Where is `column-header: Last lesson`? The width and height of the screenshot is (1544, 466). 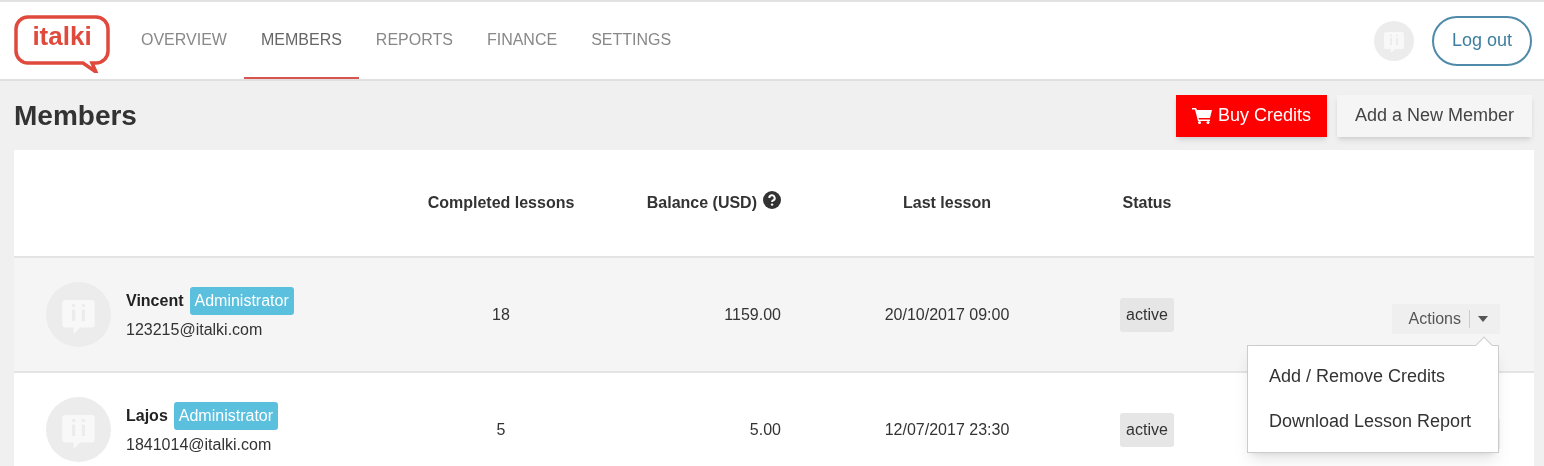
column-header: Last lesson is located at coordinates (947, 203).